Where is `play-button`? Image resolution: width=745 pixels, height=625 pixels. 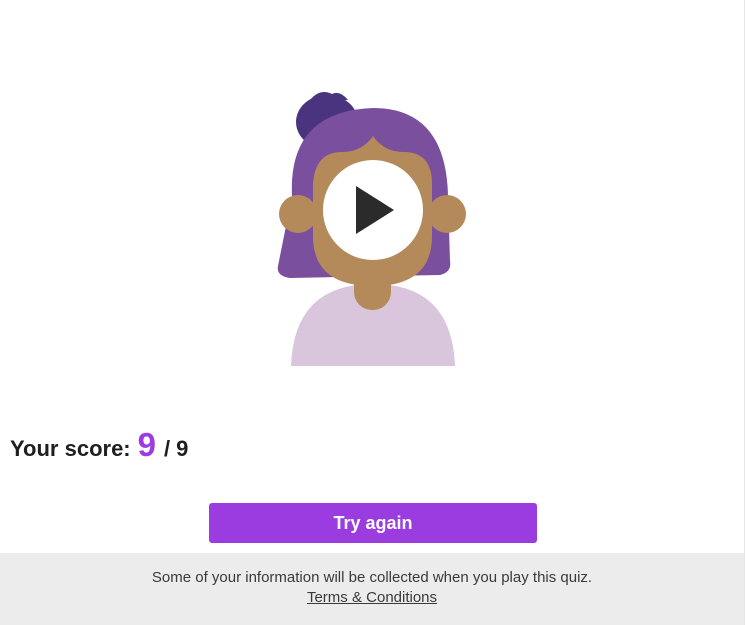
play-button is located at coordinates (373, 210).